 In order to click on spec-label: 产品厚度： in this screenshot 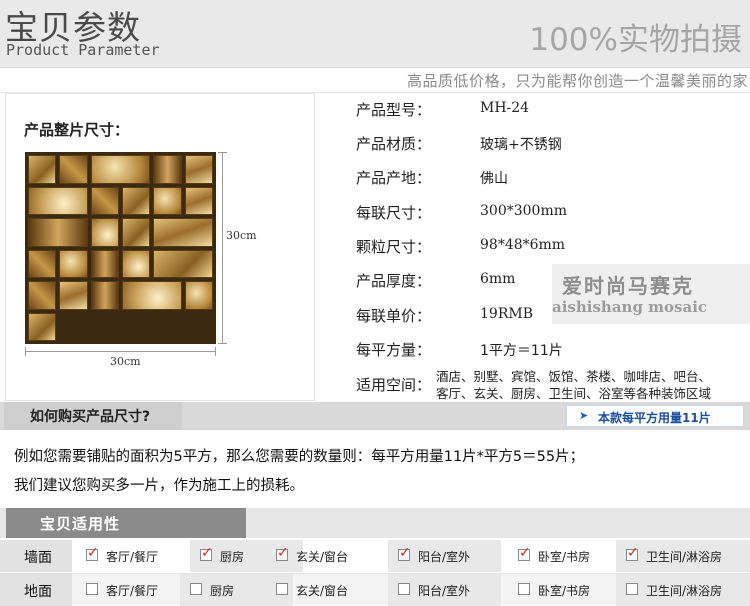, I will do `click(394, 281)`.